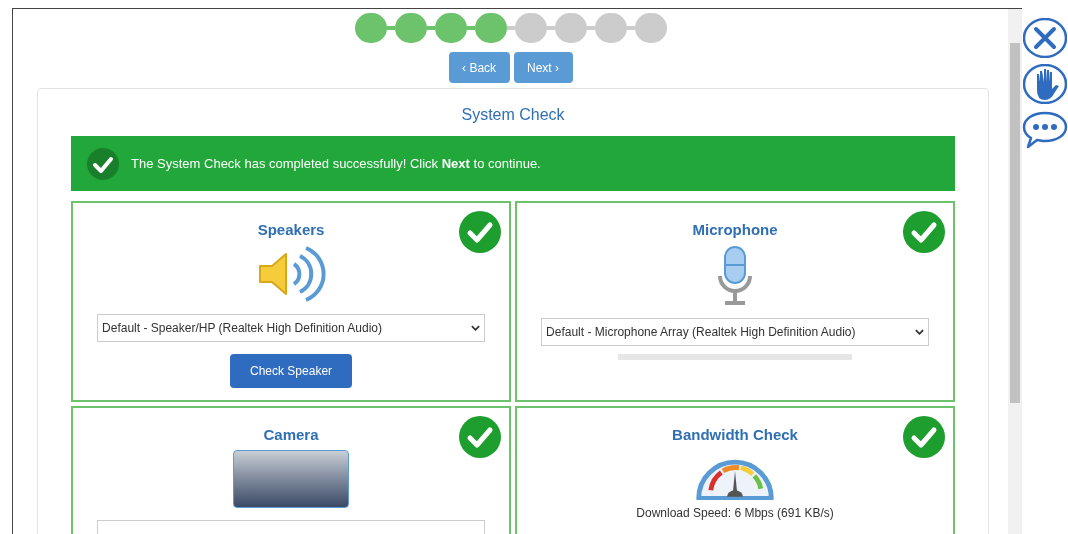 The width and height of the screenshot is (1068, 534). Describe the element at coordinates (479, 67) in the screenshot. I see `back-button: ‹ Back` at that location.